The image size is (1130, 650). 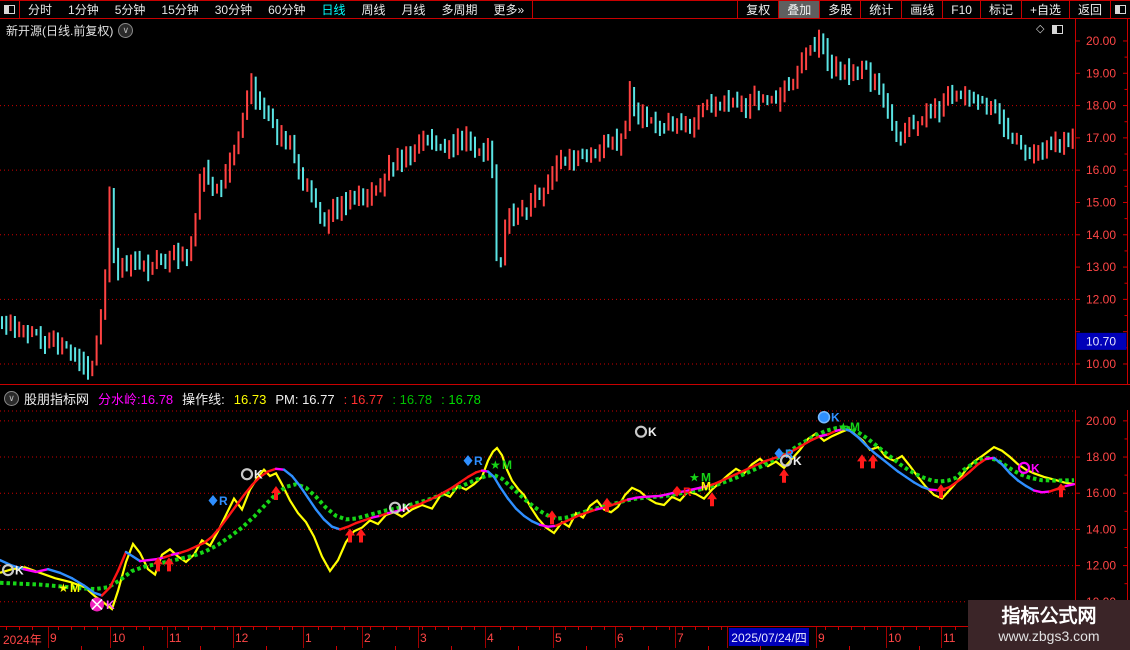 What do you see at coordinates (1049, 625) in the screenshot?
I see `watermark-box: 指标公式网 www.zbgs3.com` at bounding box center [1049, 625].